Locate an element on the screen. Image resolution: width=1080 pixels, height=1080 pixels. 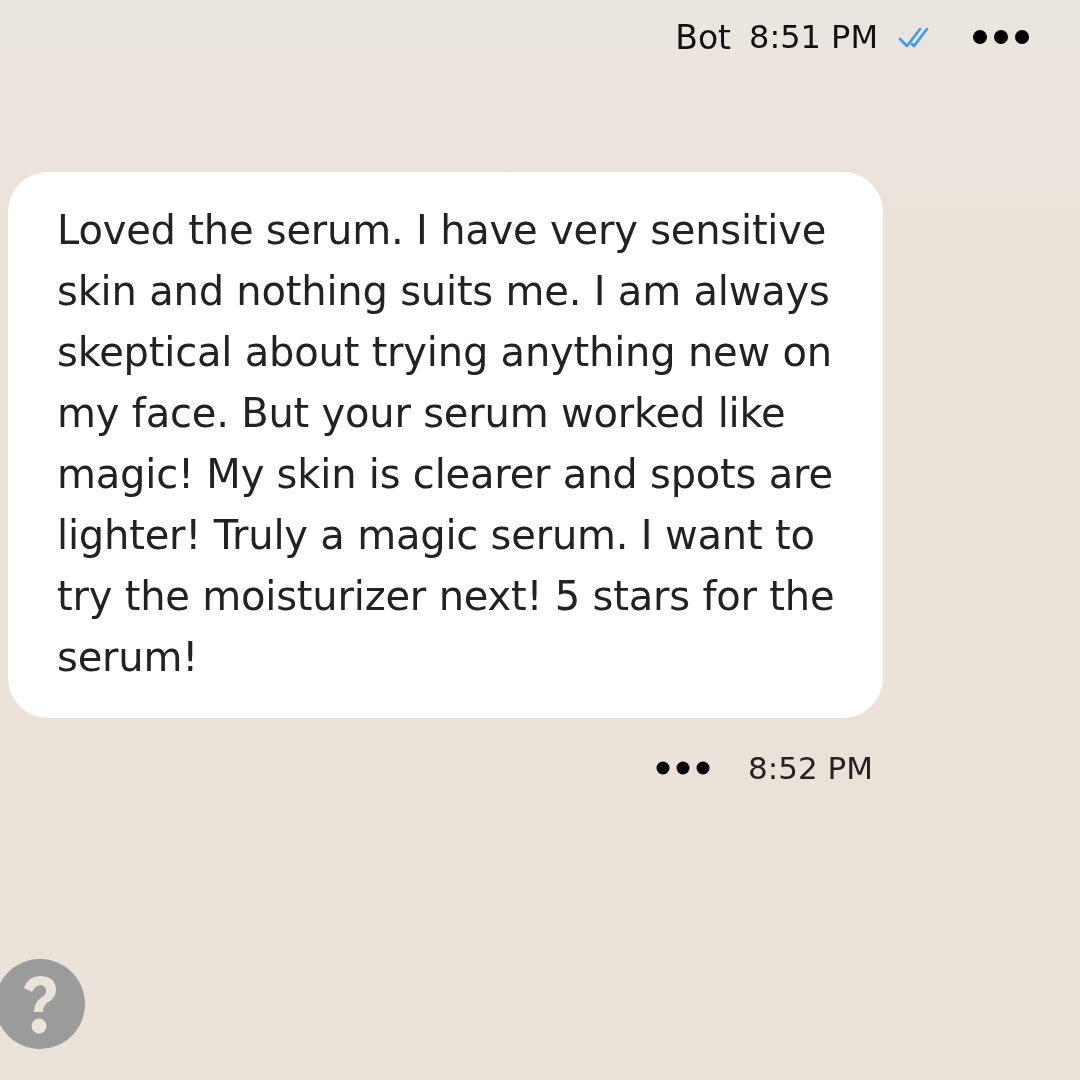
message-time: 8:51 PM is located at coordinates (813, 37).